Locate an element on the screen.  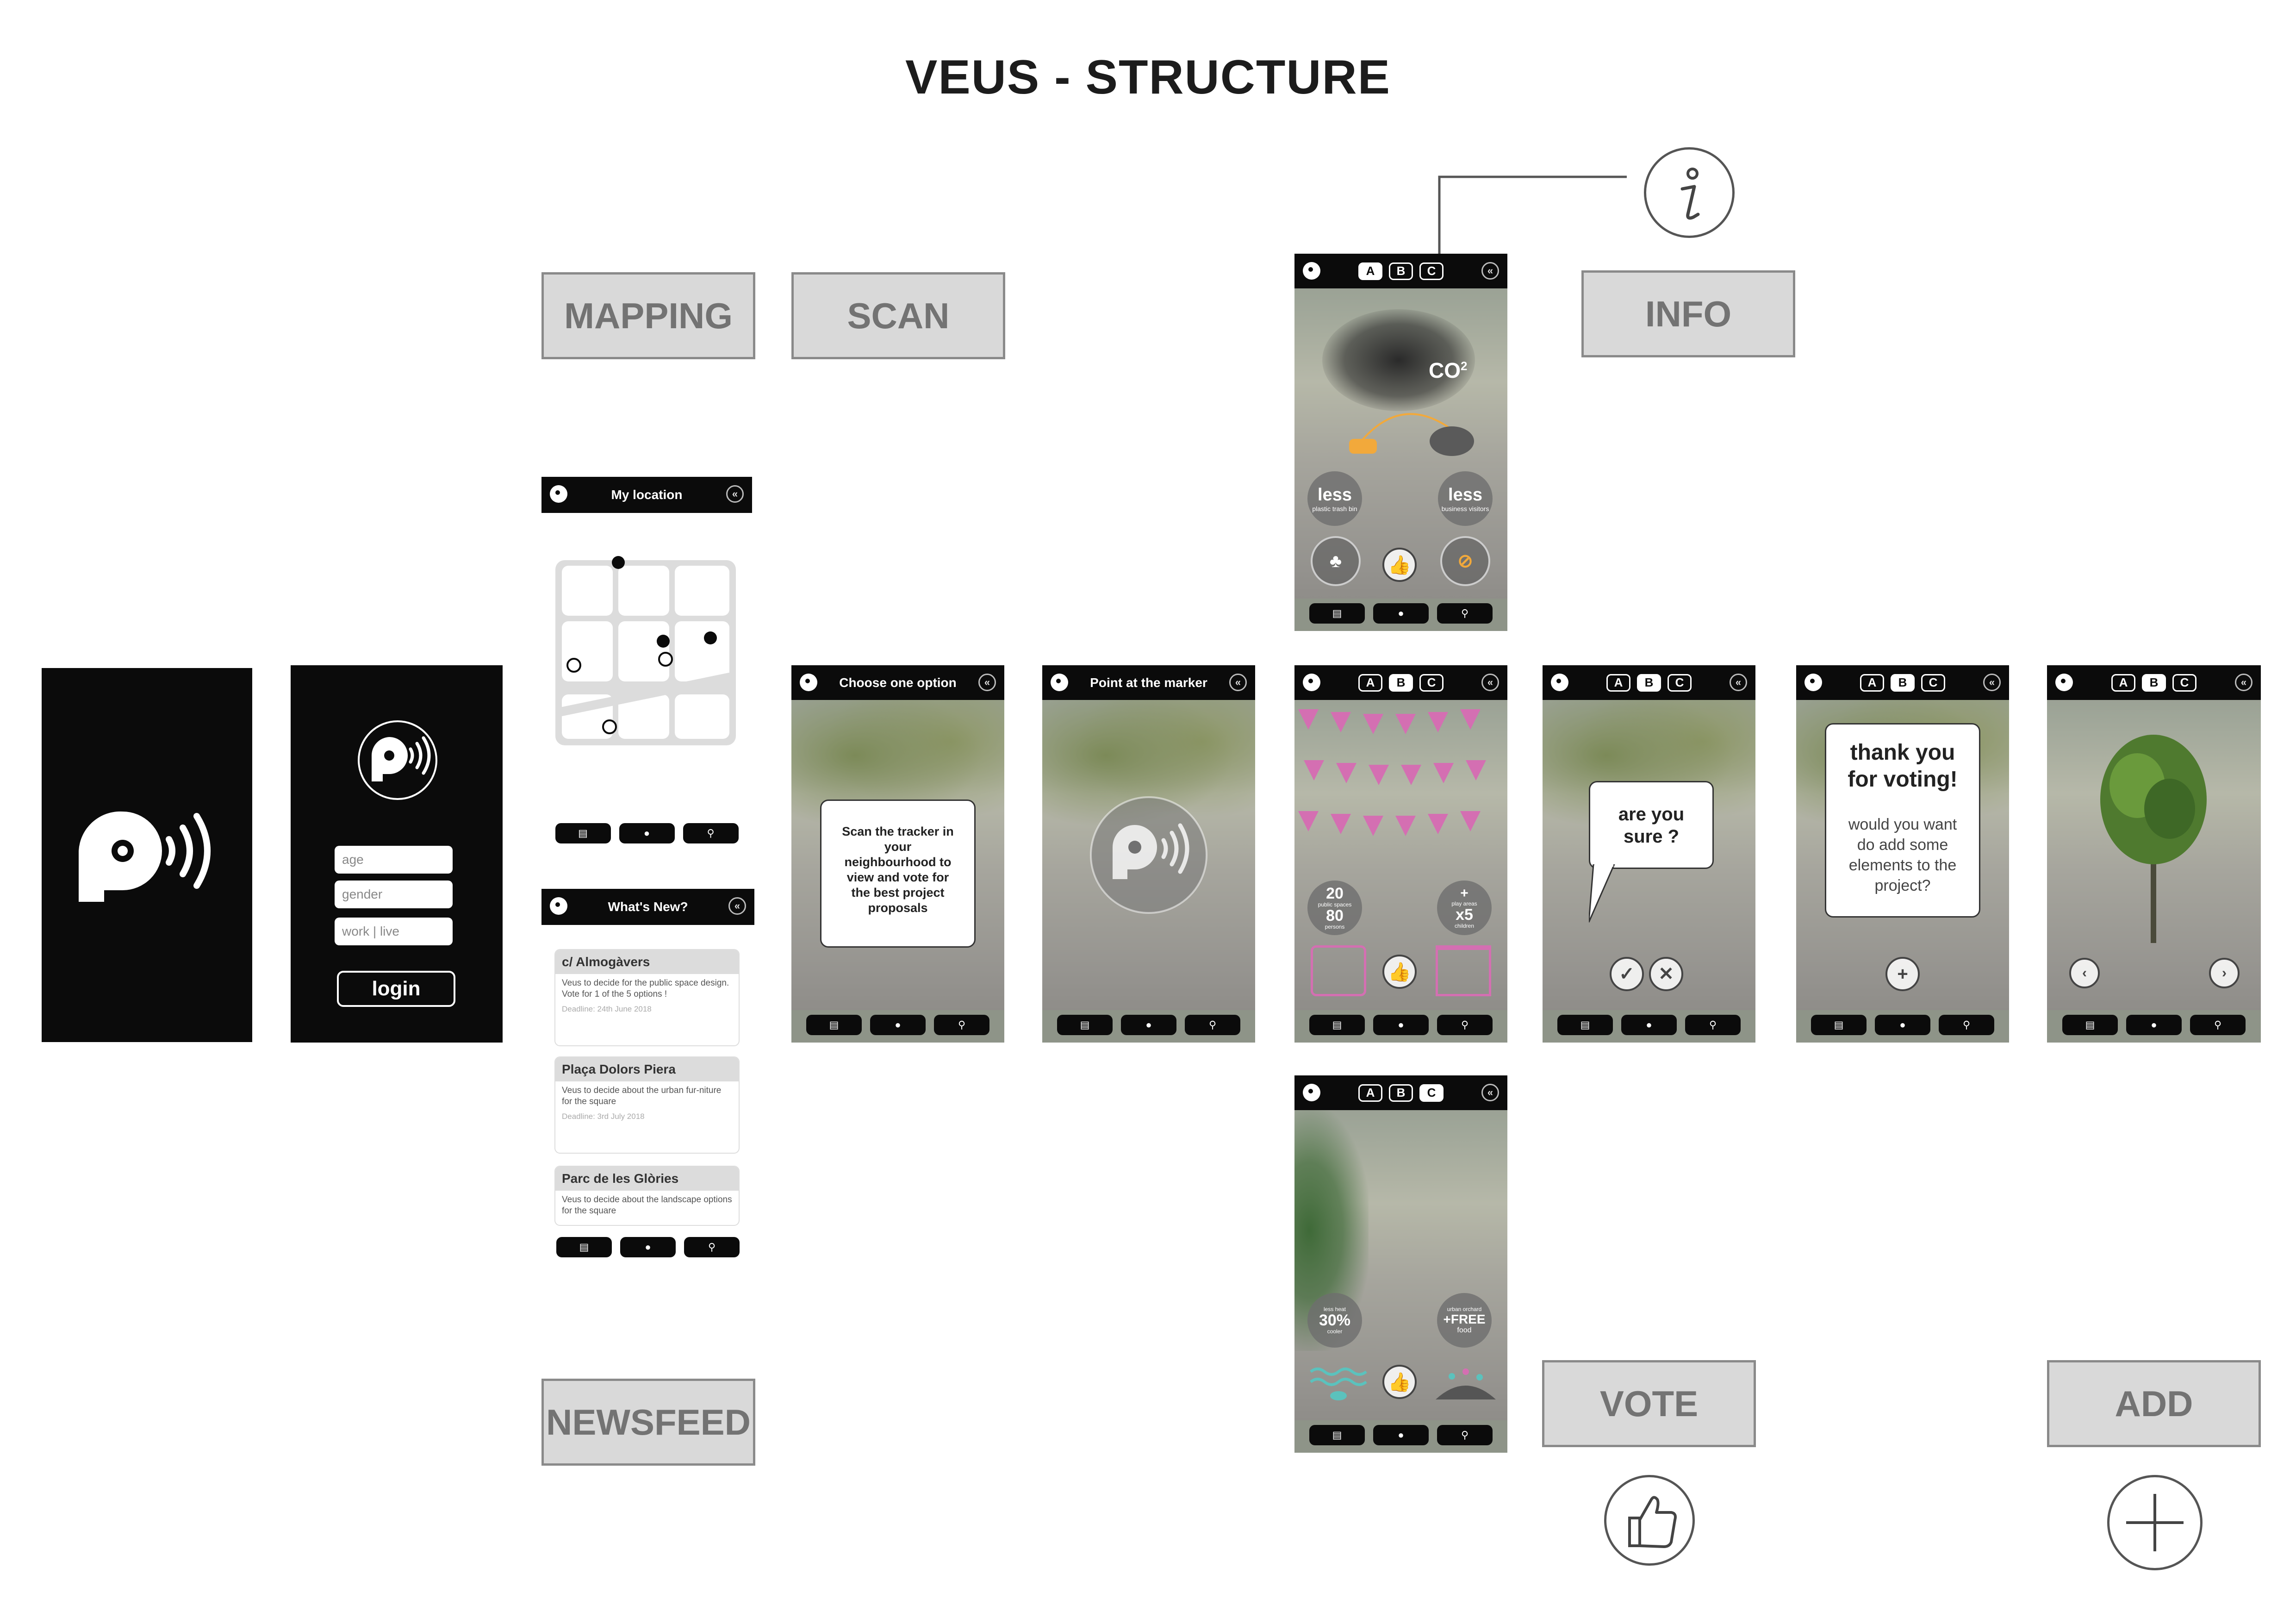
gender-field: gender is located at coordinates (394, 894).